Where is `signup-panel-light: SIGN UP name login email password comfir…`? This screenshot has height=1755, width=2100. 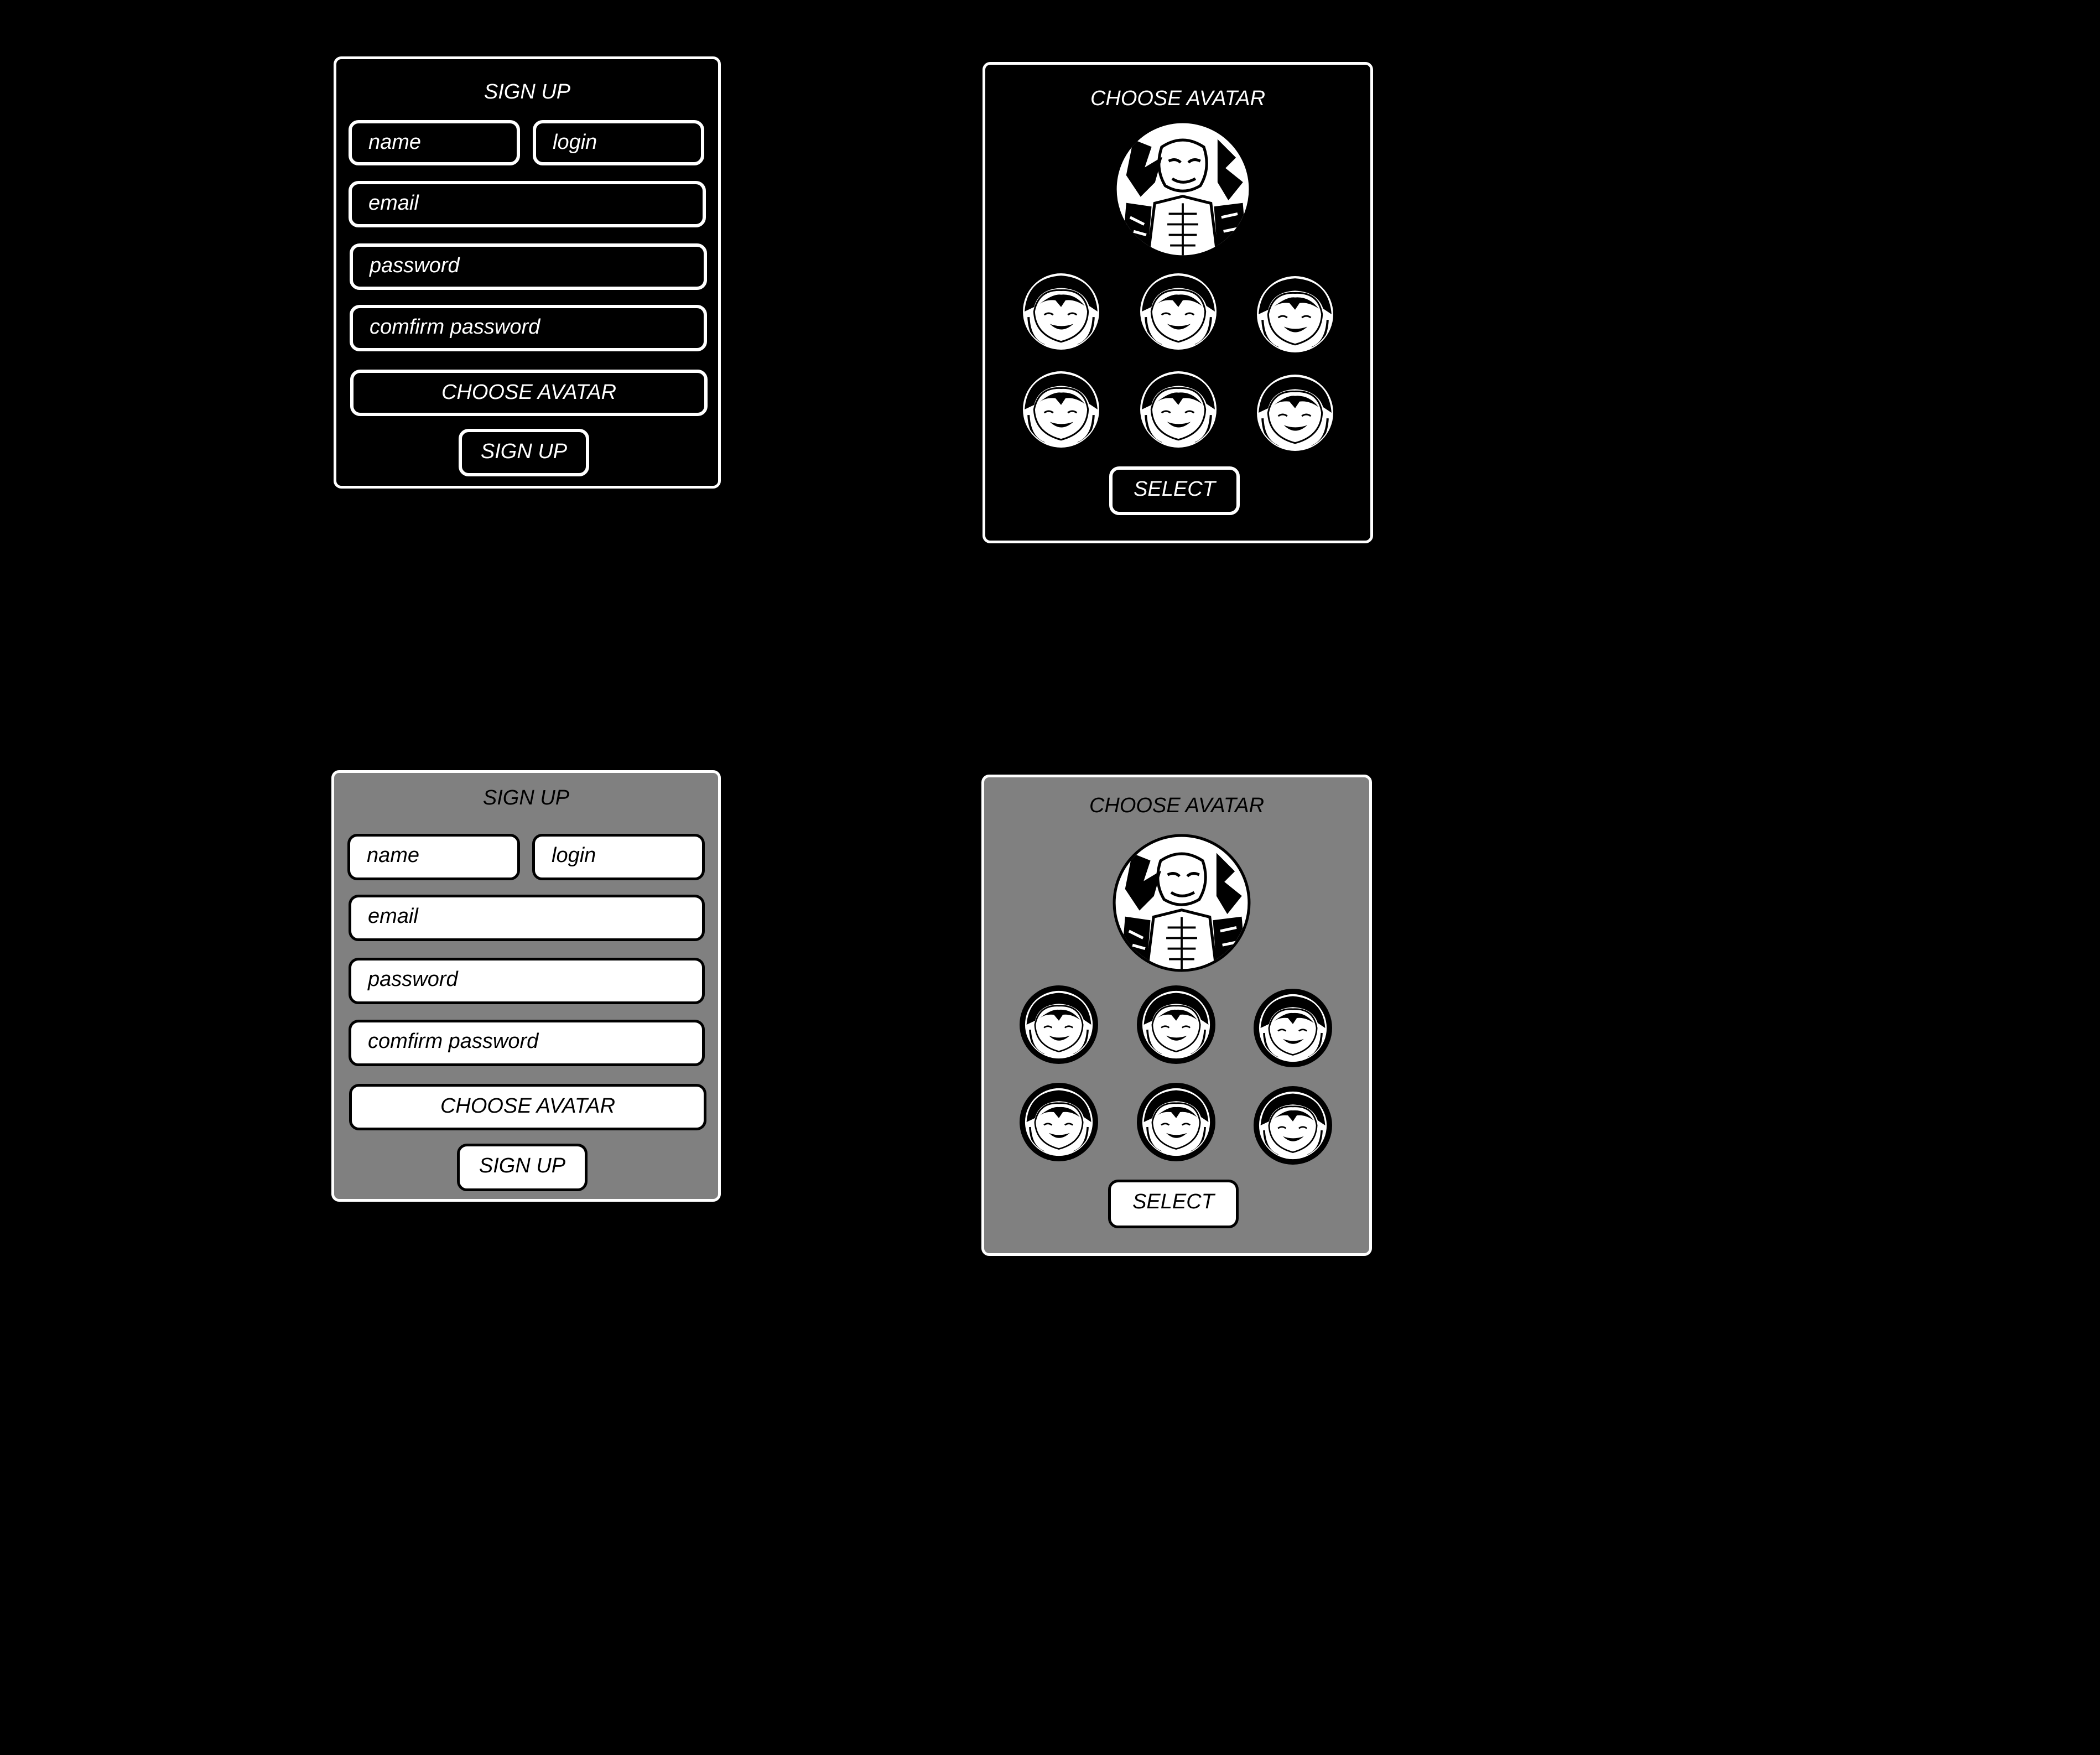 signup-panel-light: SIGN UP name login email password comfir… is located at coordinates (526, 986).